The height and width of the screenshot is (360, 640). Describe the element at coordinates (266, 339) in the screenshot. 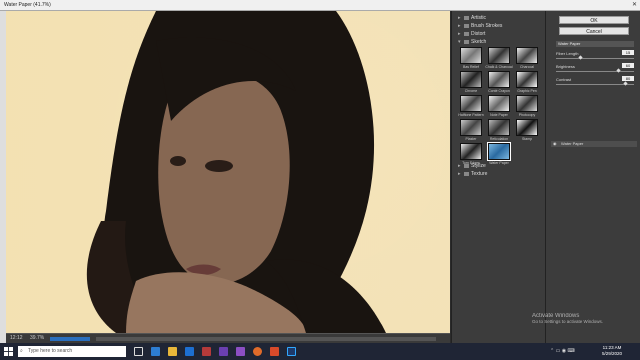

I see `horizontal-scrollbar-track` at that location.